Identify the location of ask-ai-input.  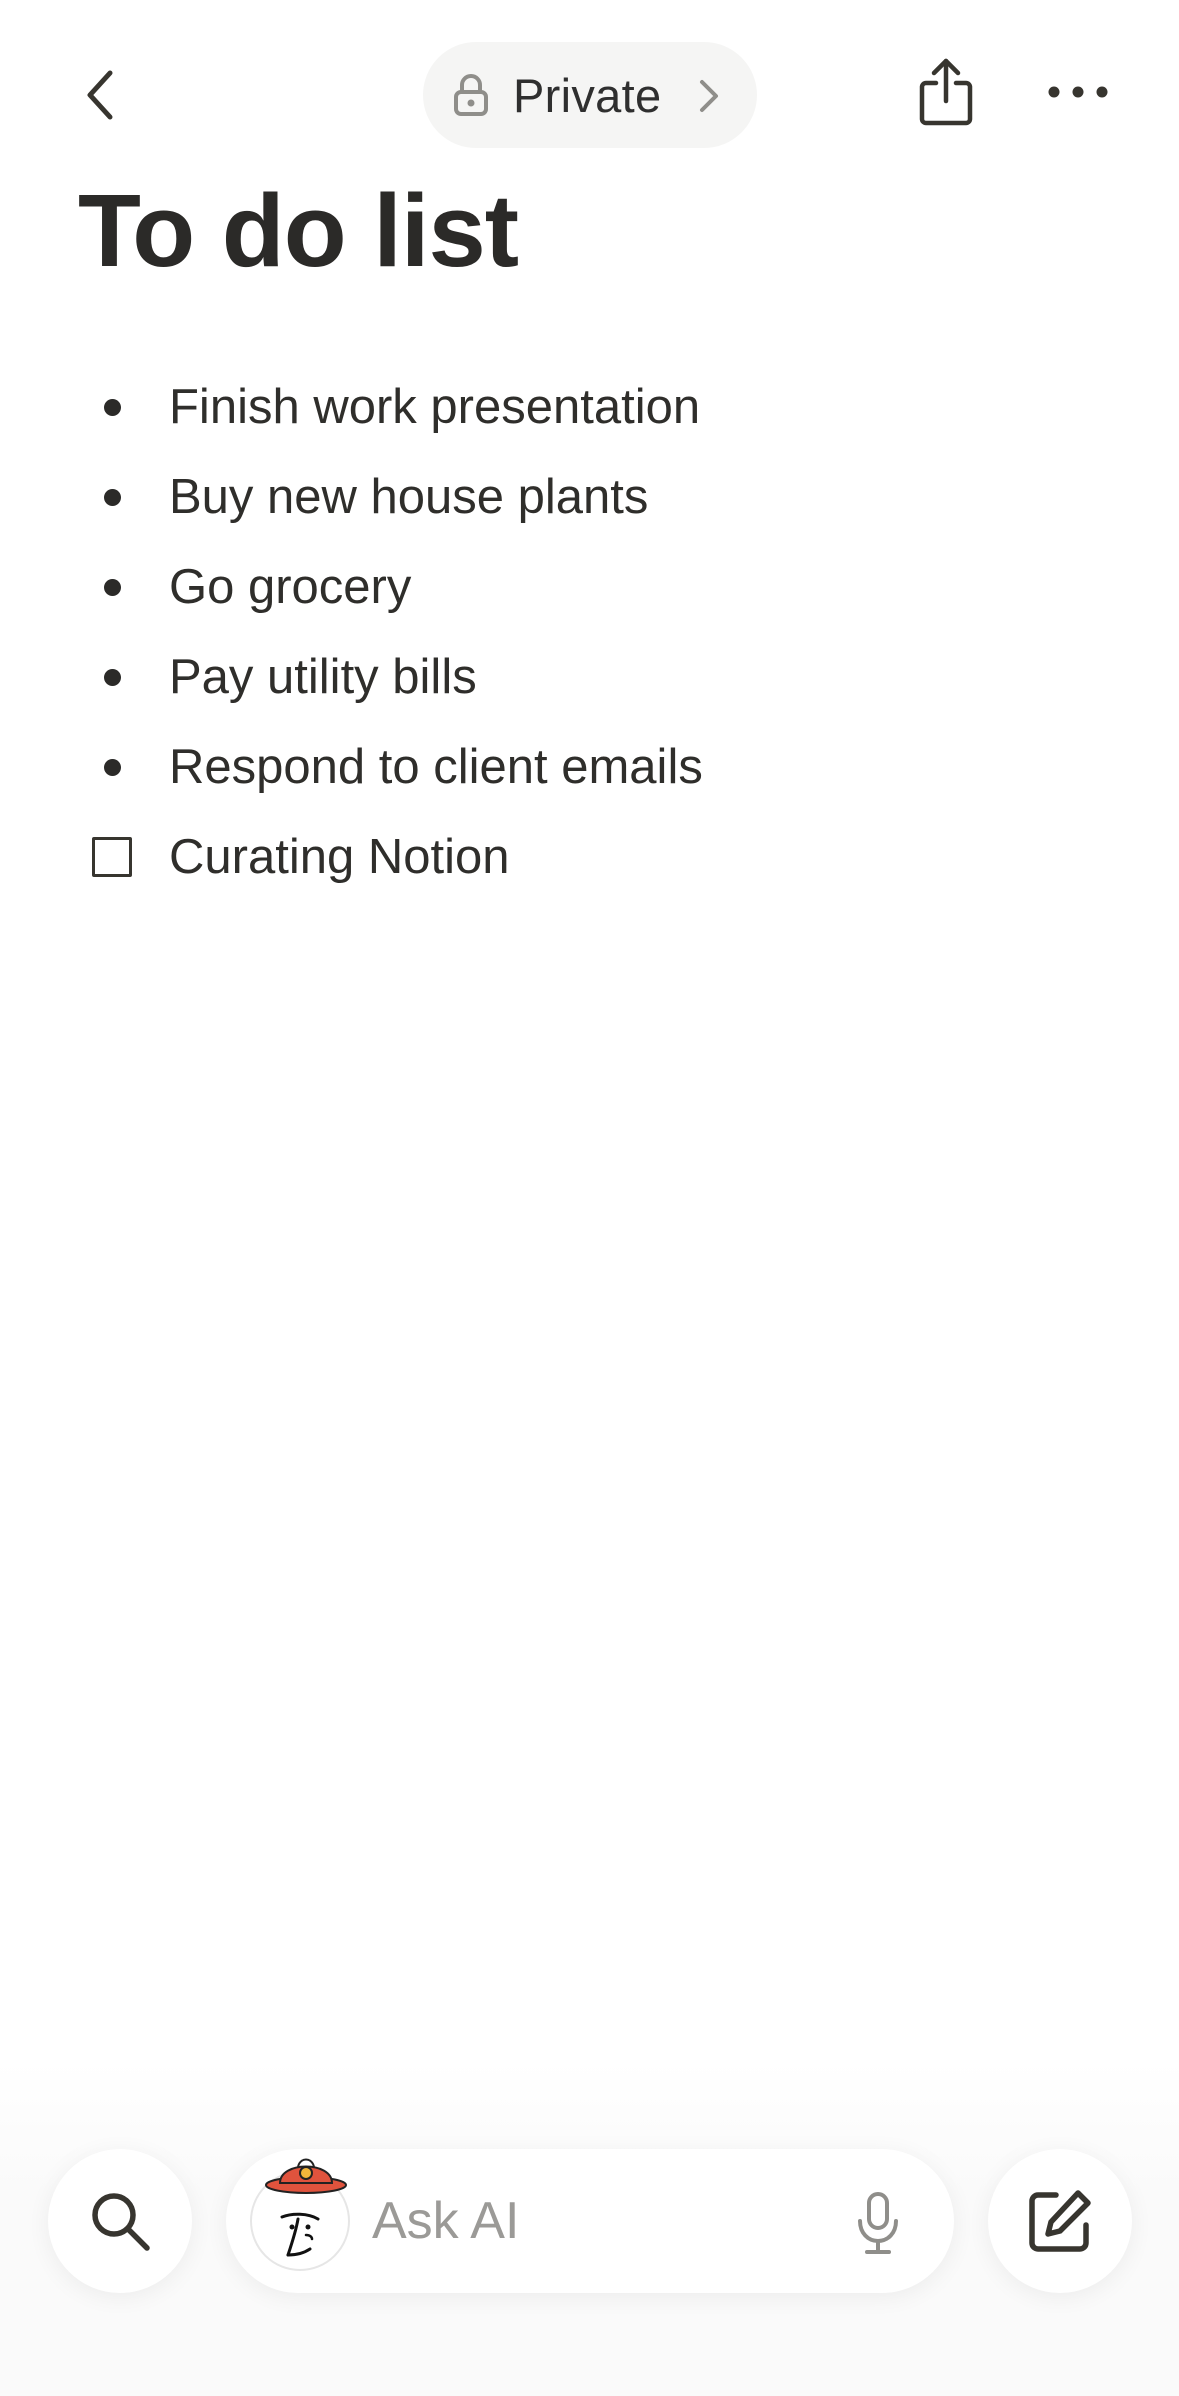
(592, 2221).